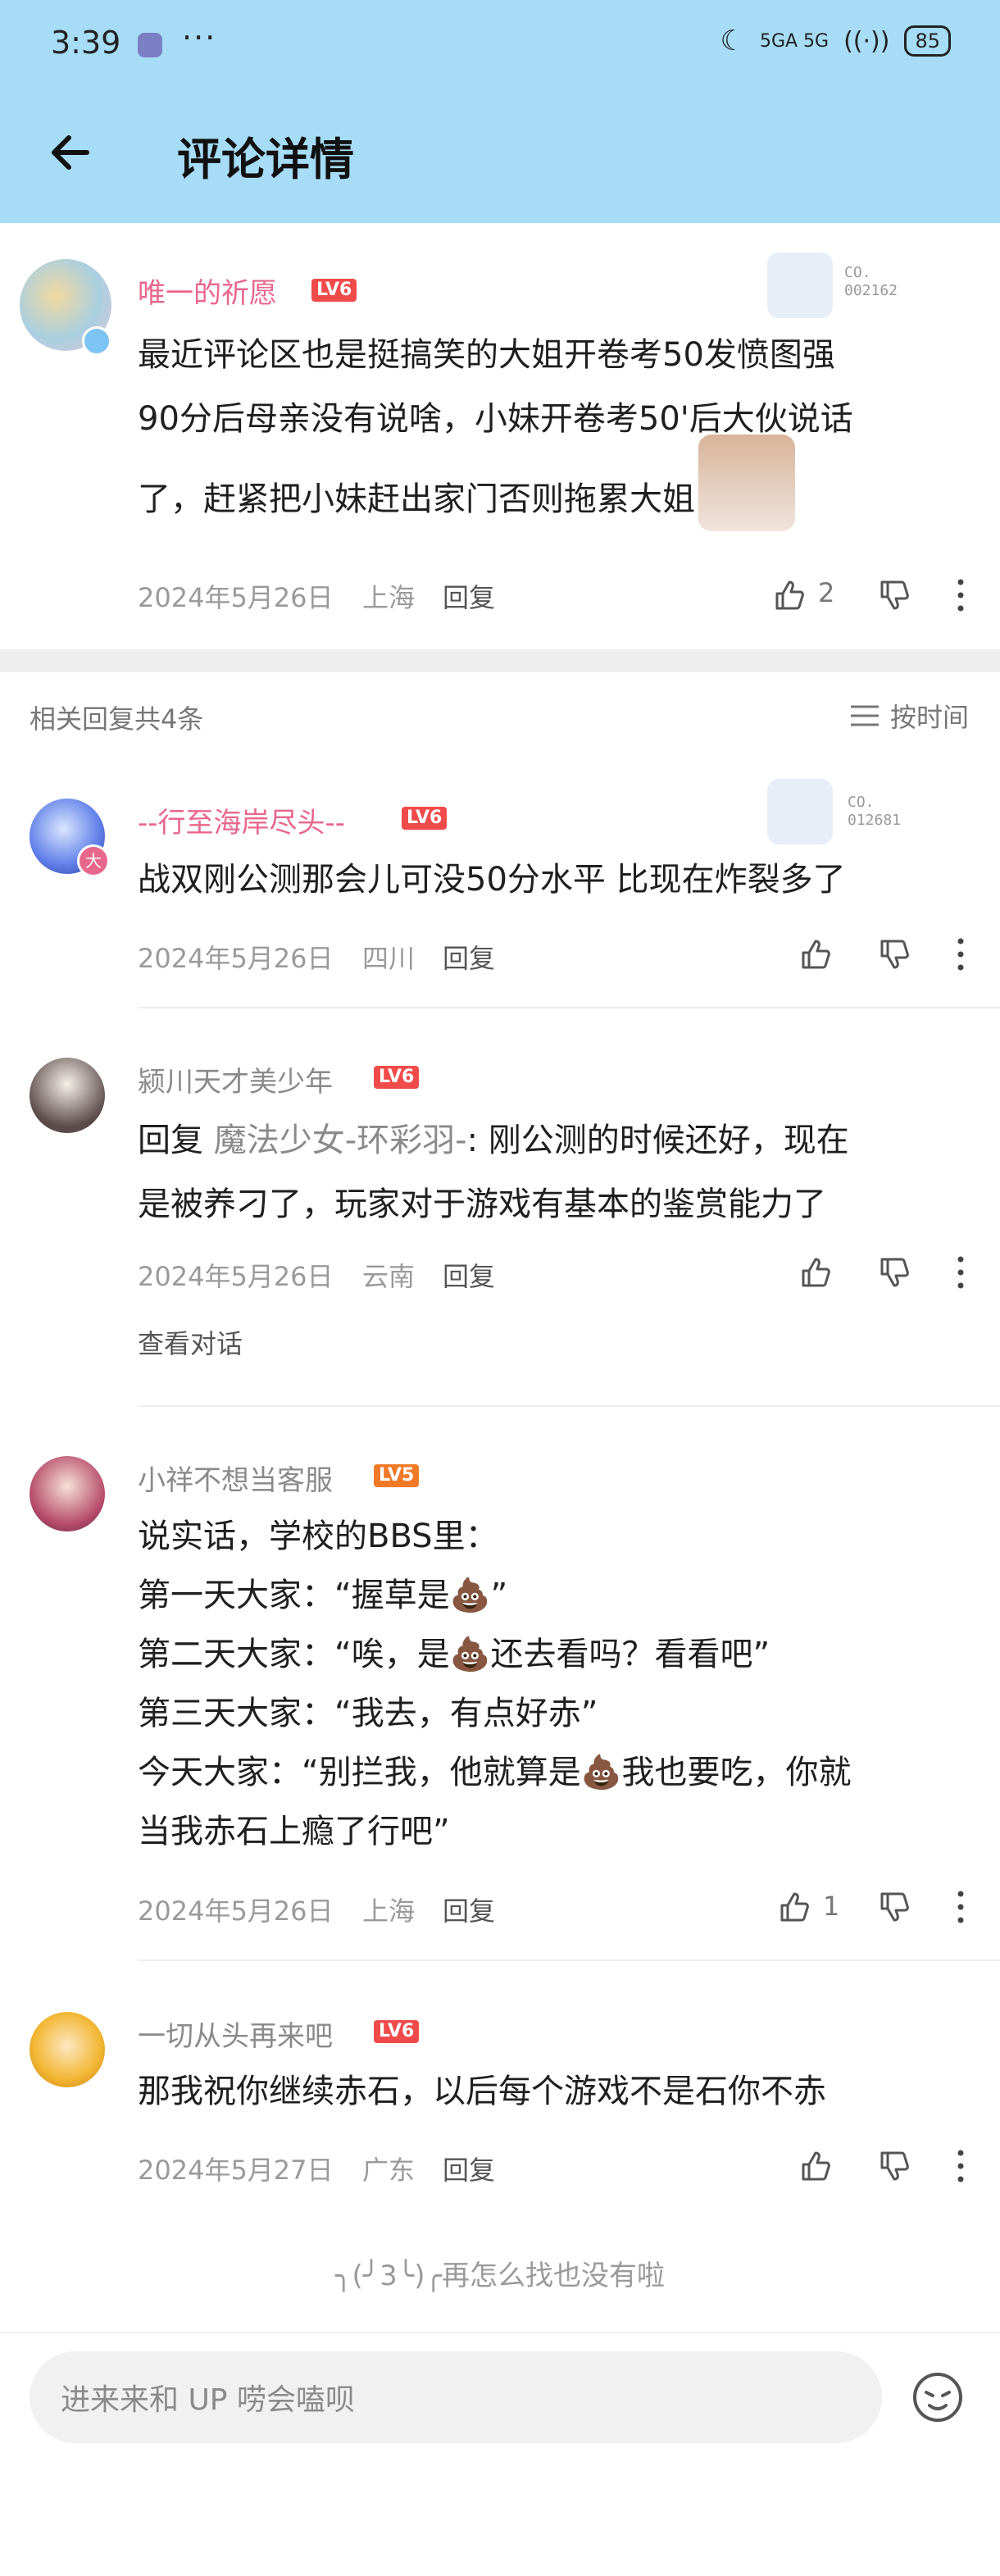  I want to click on view-conversation-link: 查看对话, so click(190, 1342).